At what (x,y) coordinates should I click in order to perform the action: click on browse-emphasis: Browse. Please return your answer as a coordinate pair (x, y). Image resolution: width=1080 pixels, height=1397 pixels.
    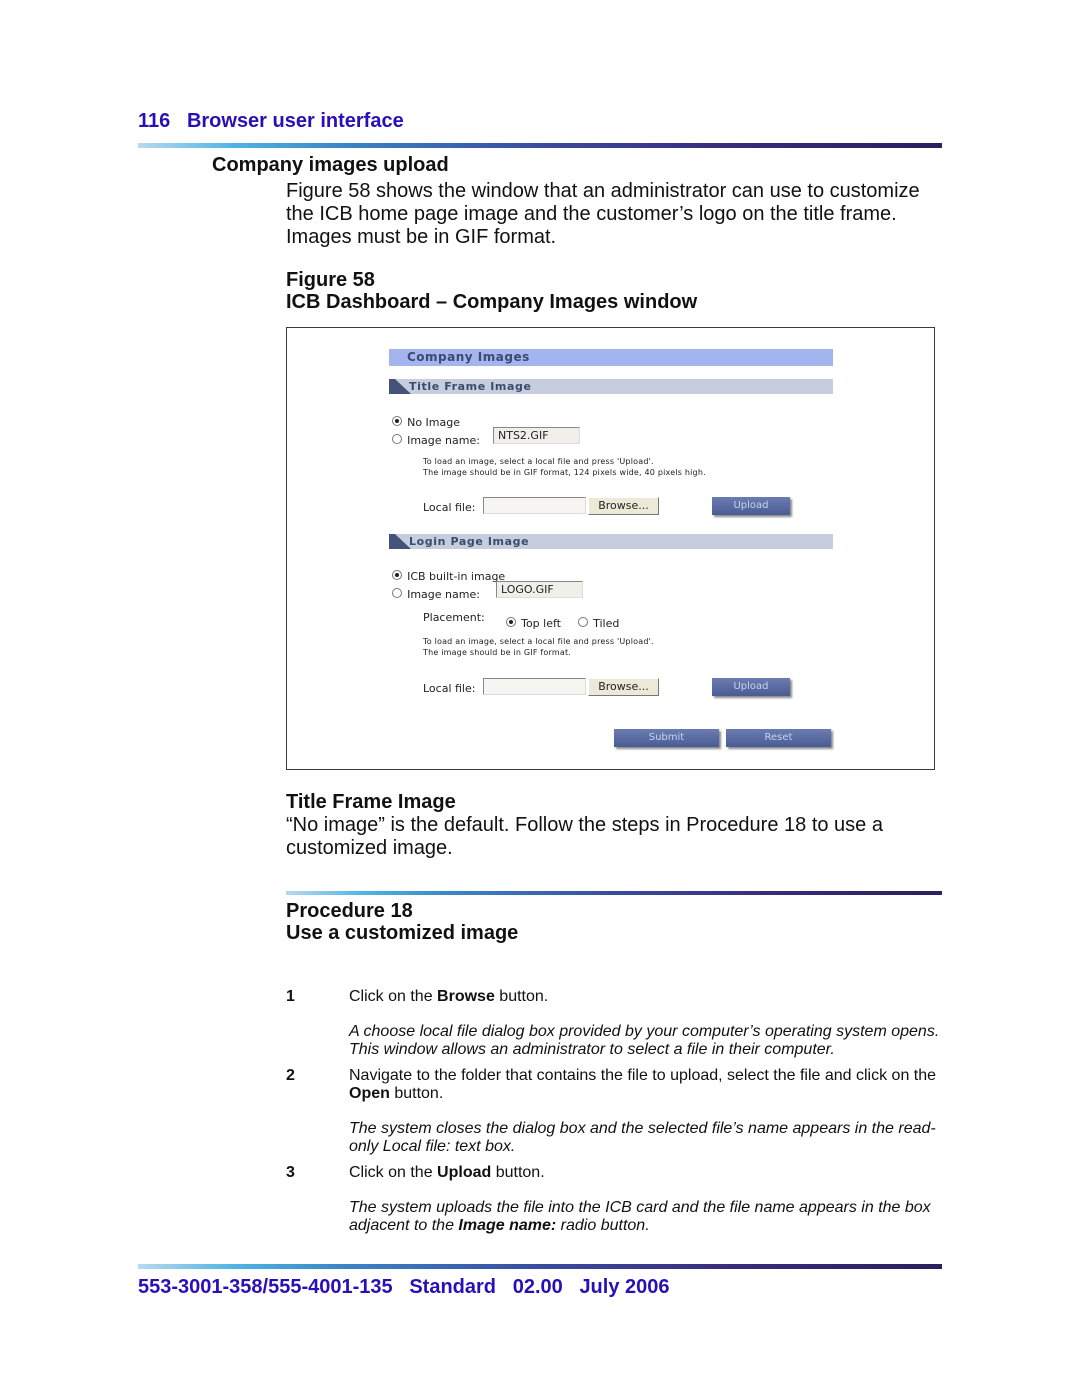
    Looking at the image, I should click on (466, 996).